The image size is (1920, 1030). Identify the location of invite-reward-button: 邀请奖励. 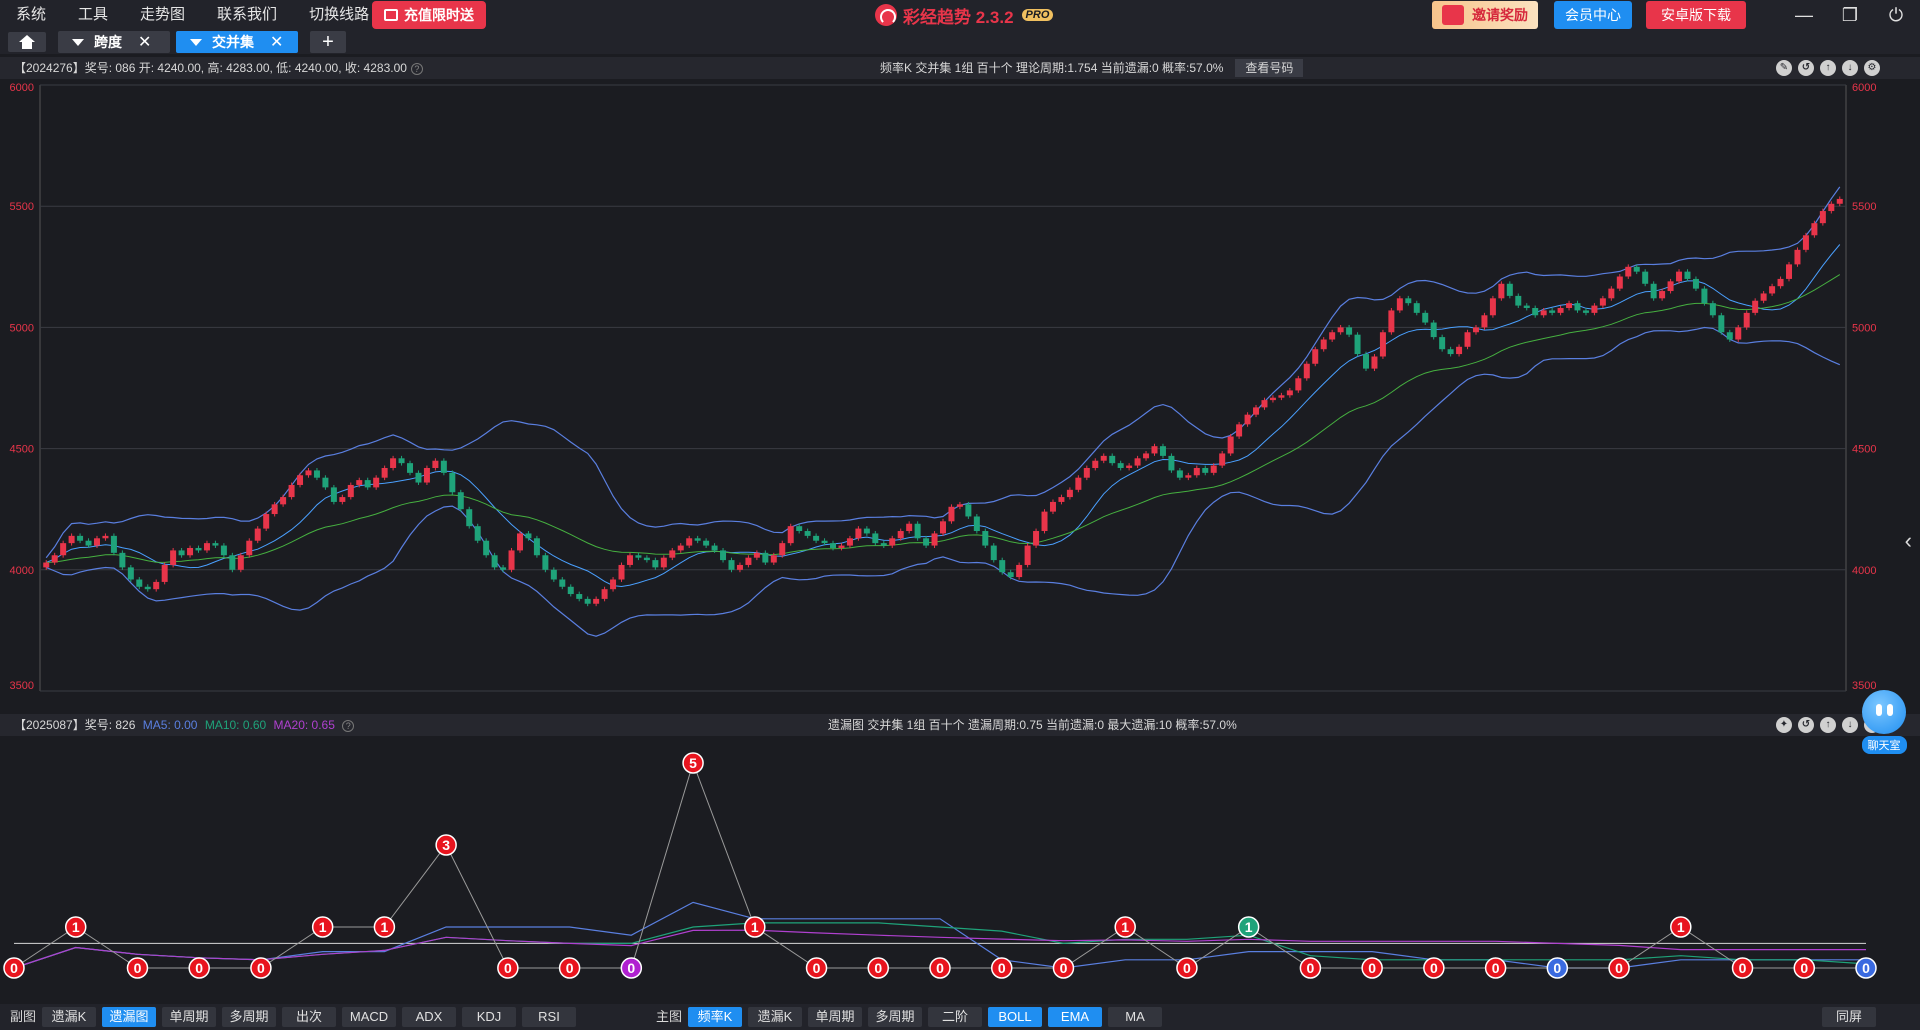
(1485, 15).